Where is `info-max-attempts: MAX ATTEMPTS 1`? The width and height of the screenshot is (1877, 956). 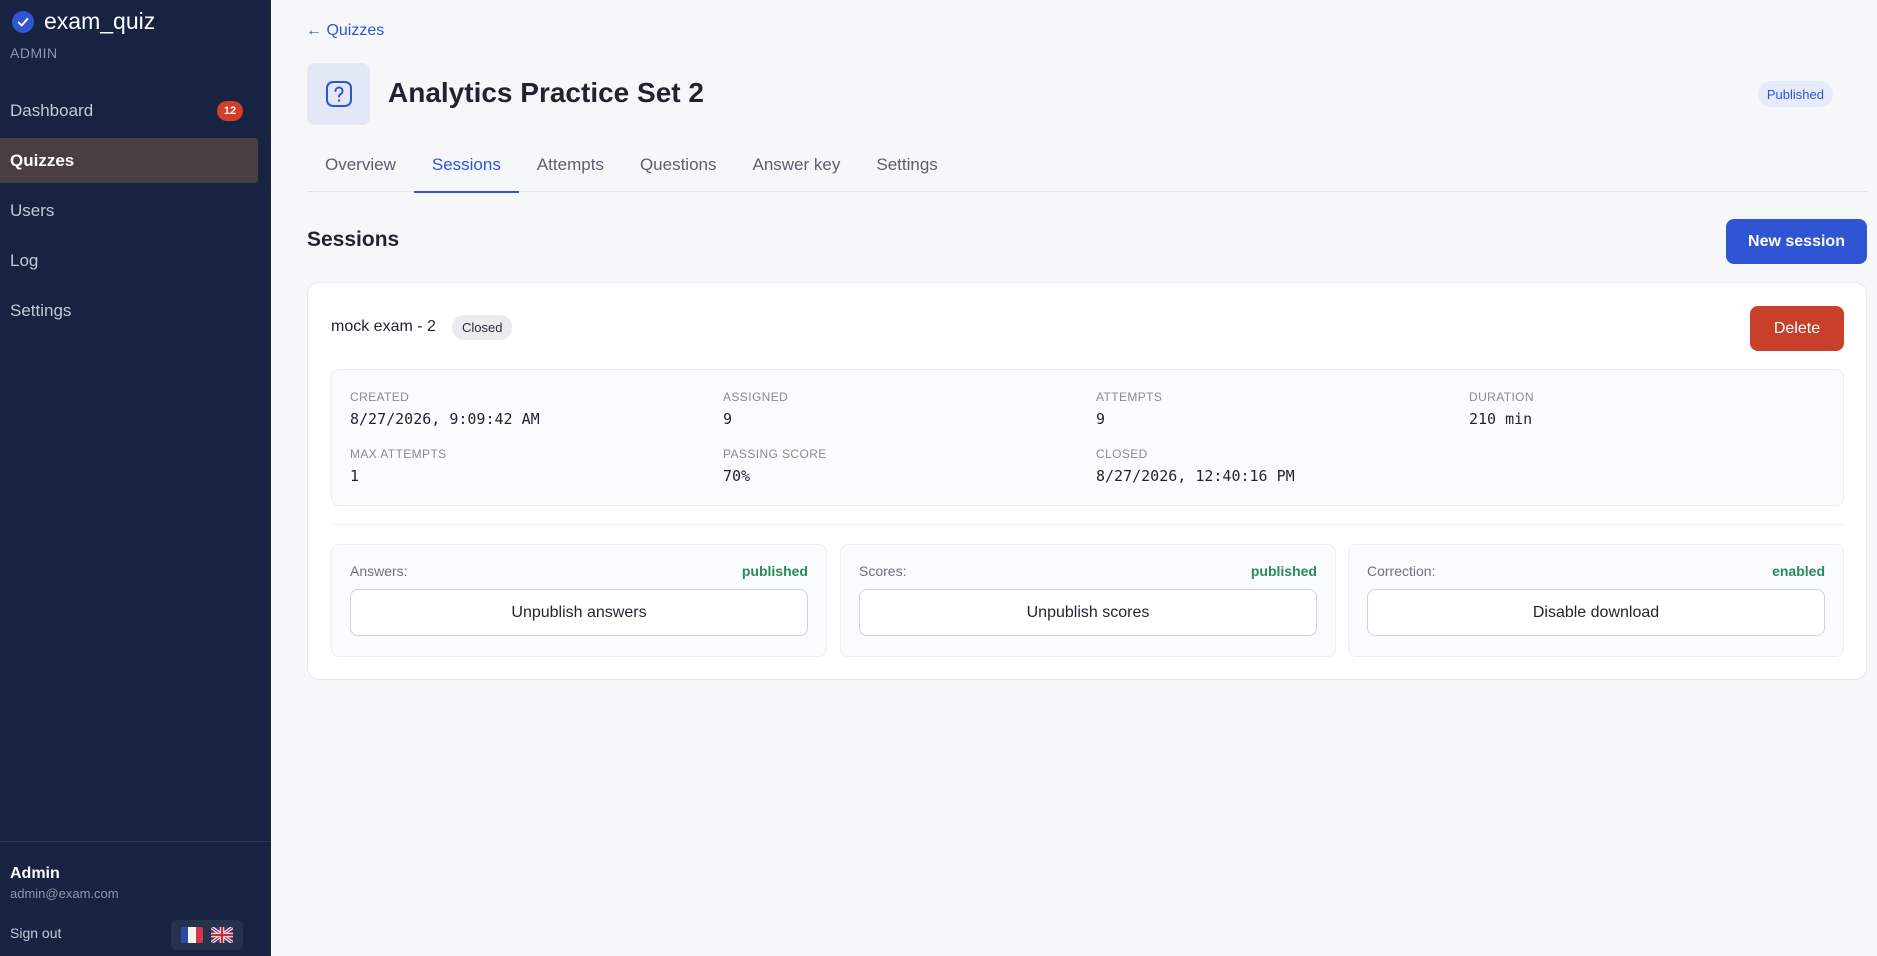 info-max-attempts: MAX ATTEMPTS 1 is located at coordinates (398, 466).